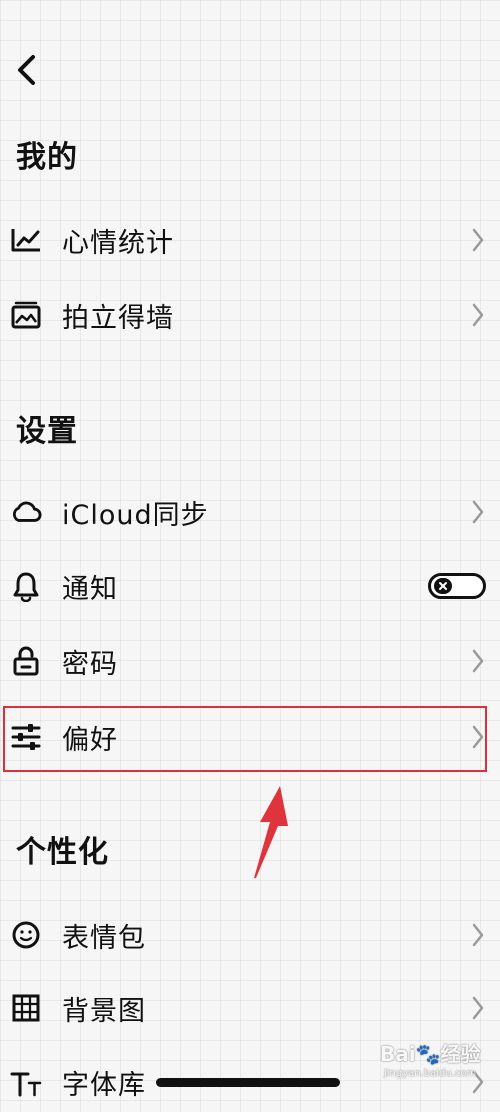  What do you see at coordinates (250, 1008) in the screenshot?
I see `row-backgrounds: 背景图` at bounding box center [250, 1008].